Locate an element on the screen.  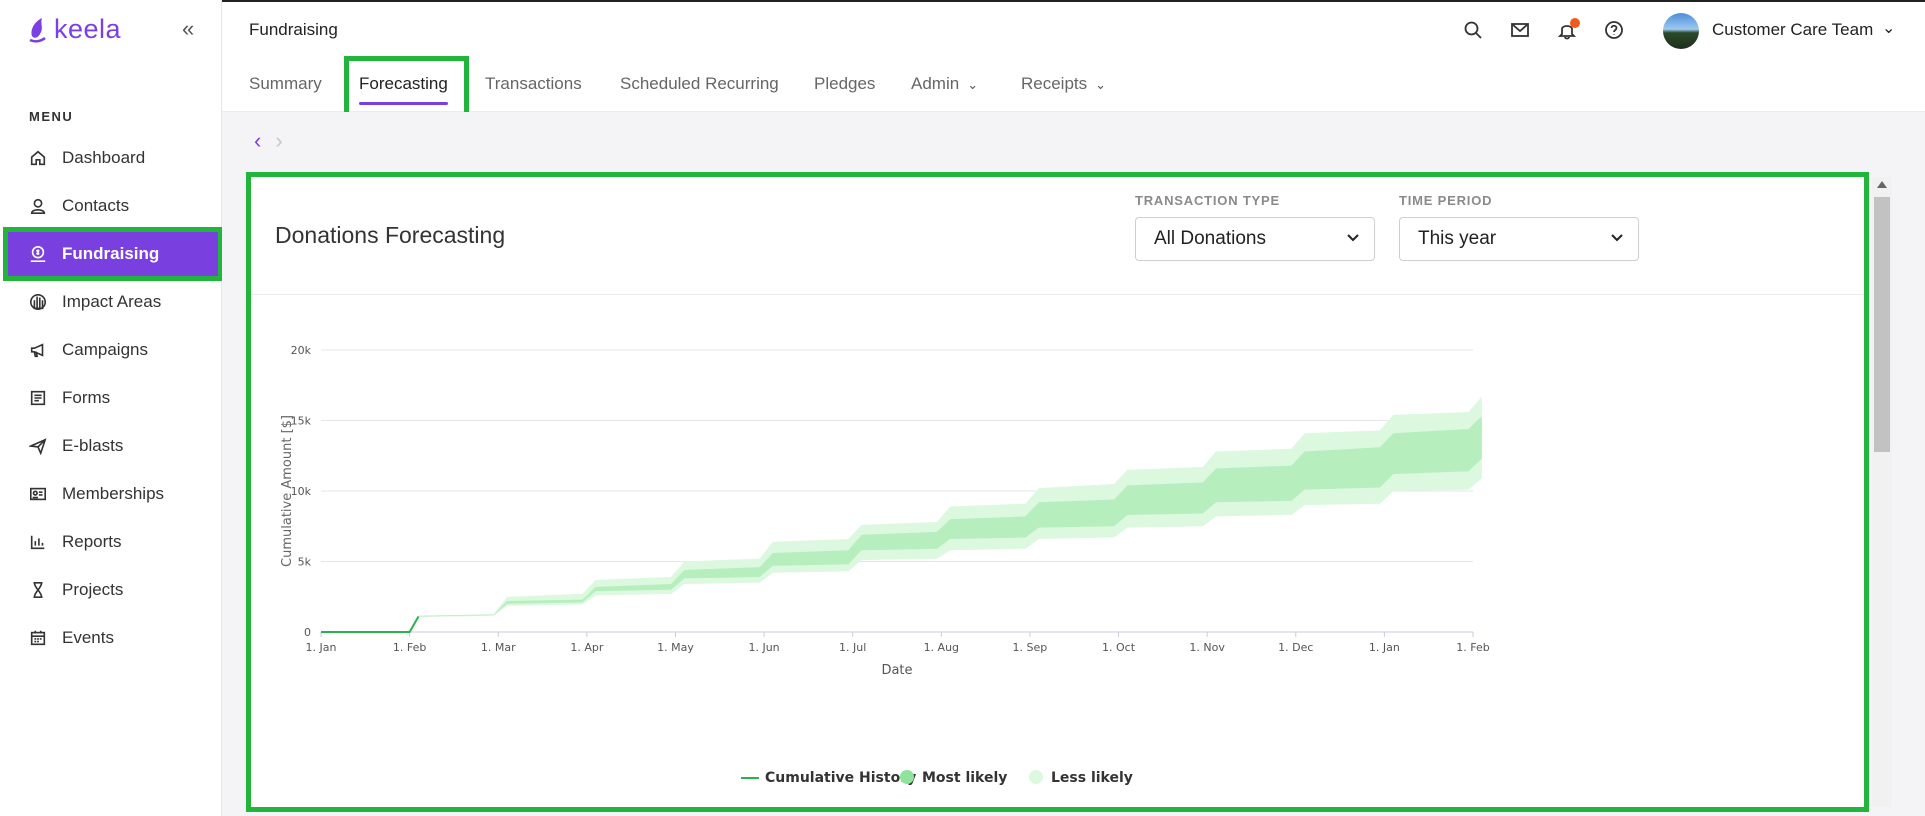
avatar is located at coordinates (1681, 31).